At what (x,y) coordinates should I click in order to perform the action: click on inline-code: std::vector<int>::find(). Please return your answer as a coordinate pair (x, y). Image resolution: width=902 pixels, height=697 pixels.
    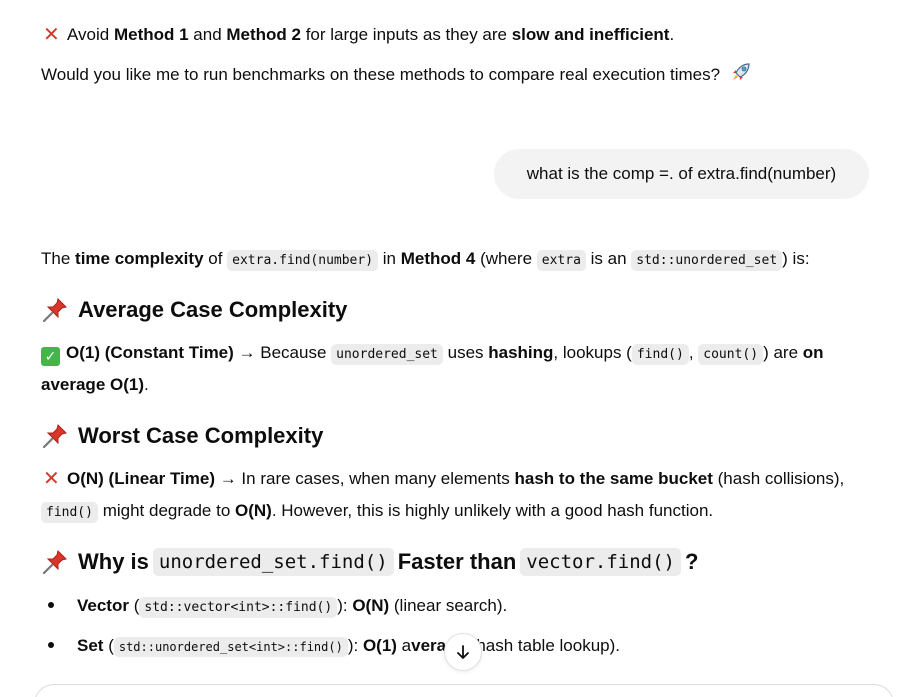
    Looking at the image, I should click on (238, 607).